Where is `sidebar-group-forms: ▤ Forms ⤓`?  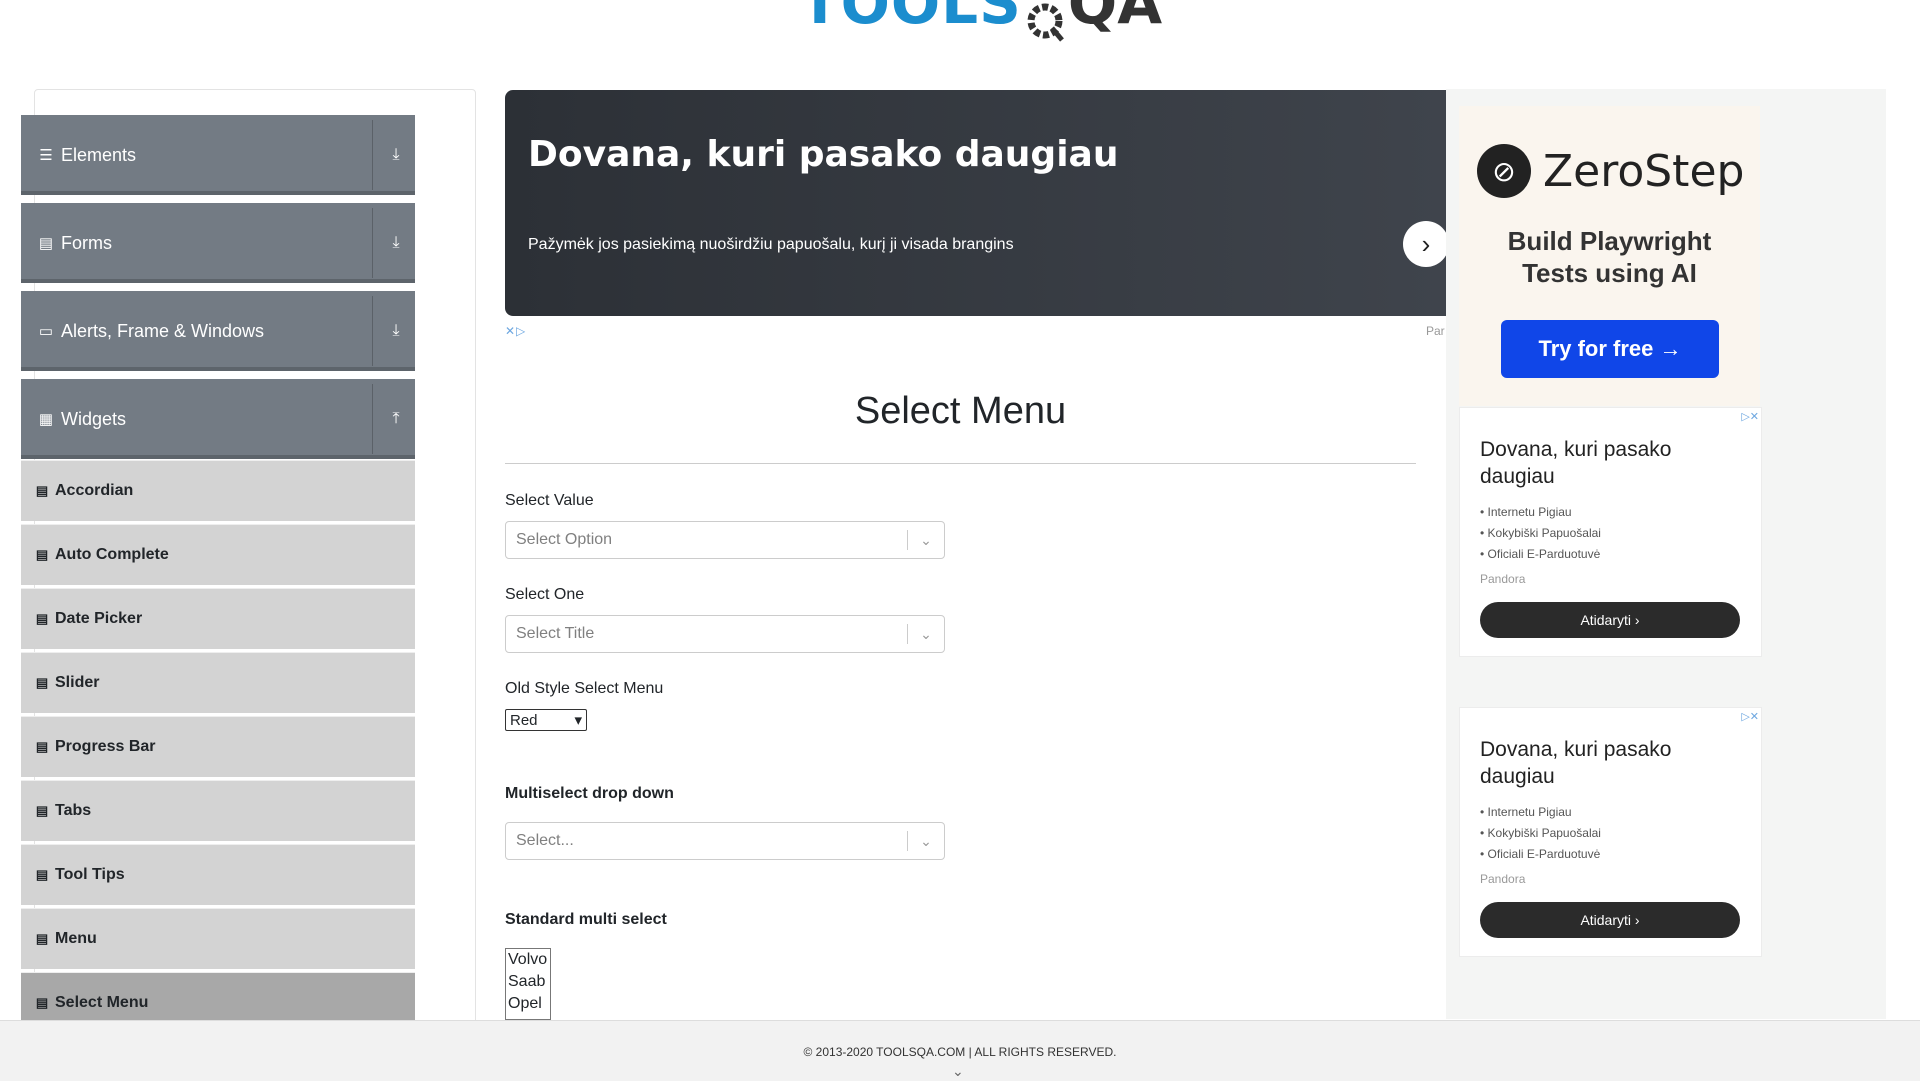
sidebar-group-forms: ▤ Forms ⤓ is located at coordinates (218, 243).